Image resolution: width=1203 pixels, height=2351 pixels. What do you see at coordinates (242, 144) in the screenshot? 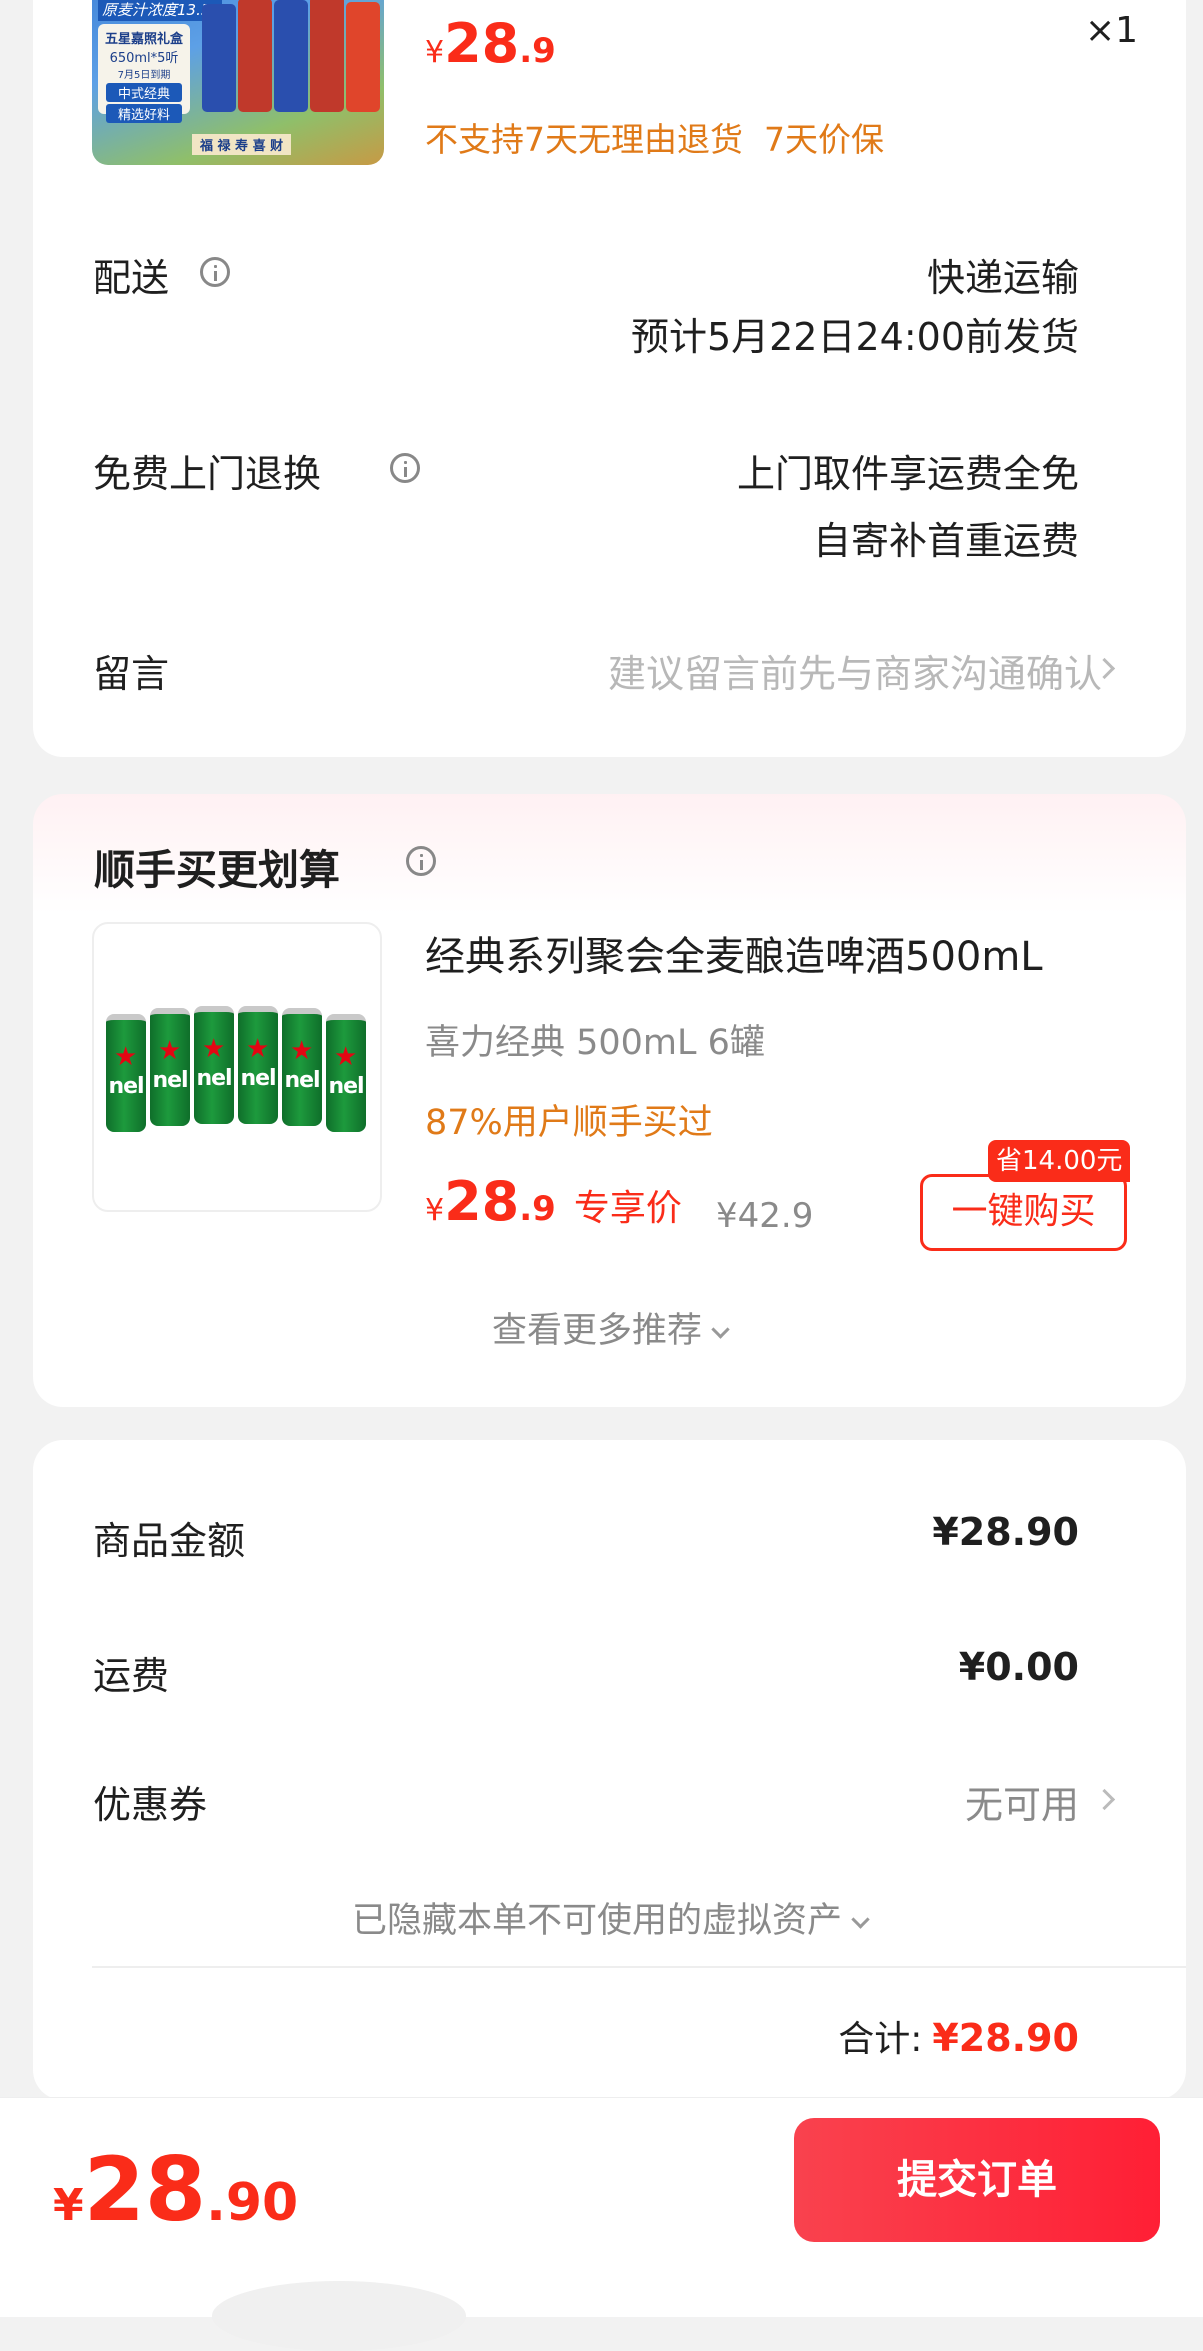
I see `thumb-blessing: 福 禄 寿 喜 财` at bounding box center [242, 144].